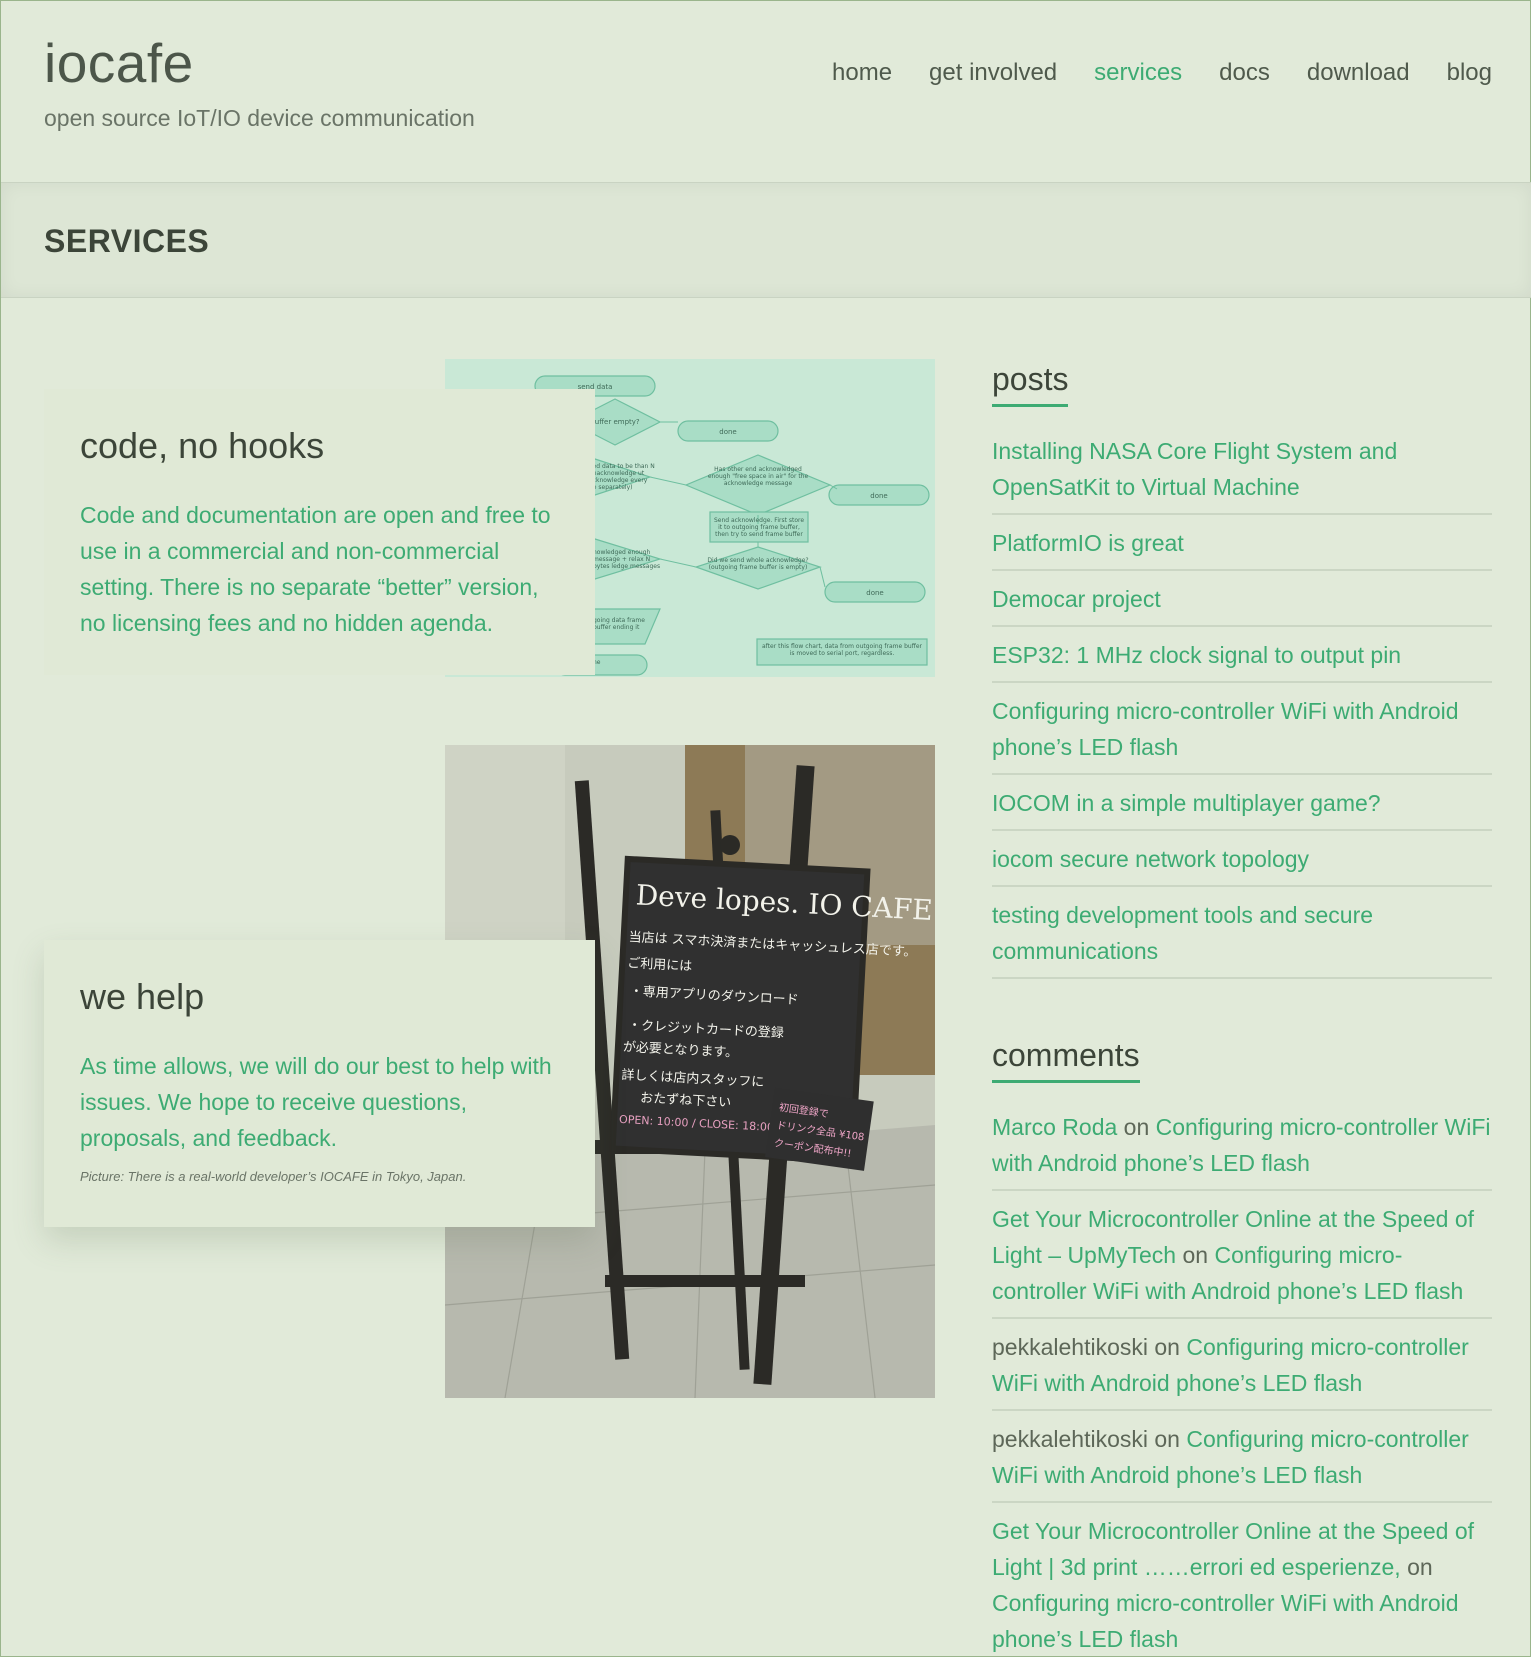 The height and width of the screenshot is (1657, 1531). Describe the element at coordinates (142, 996) in the screenshot. I see `feature-heading: we help` at that location.